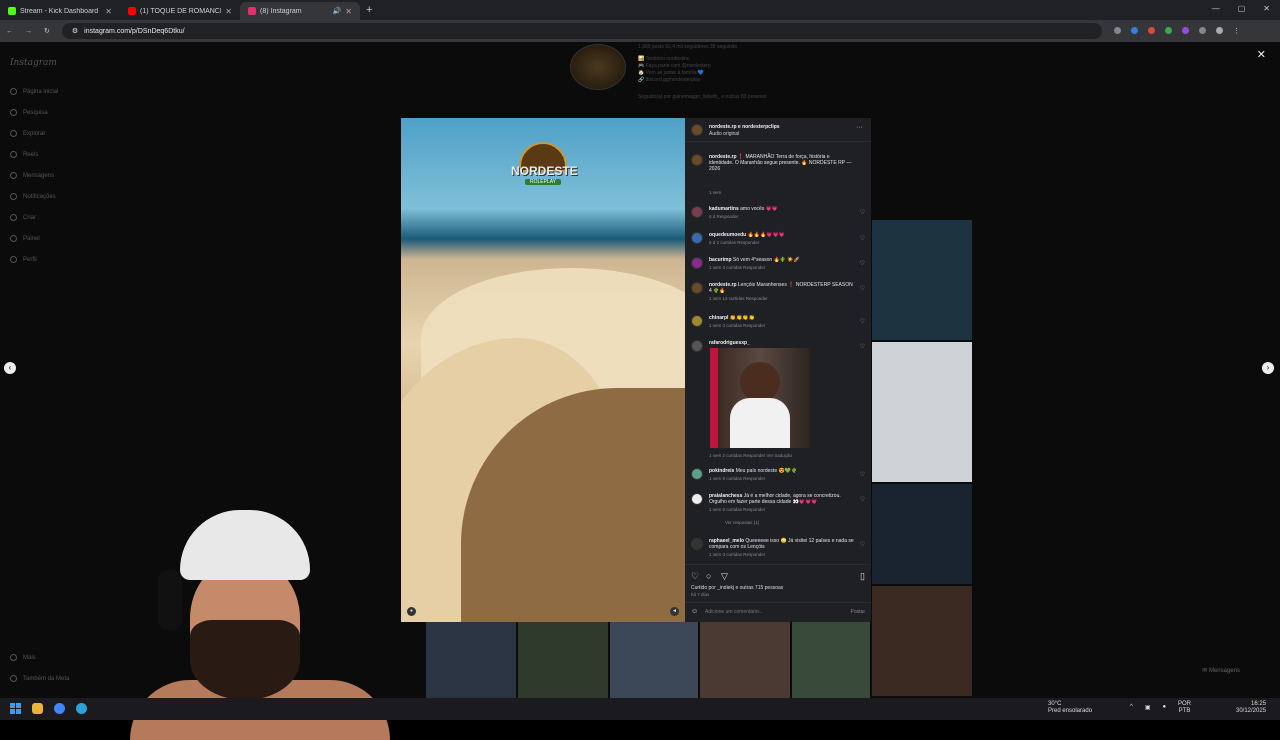 The image size is (1280, 740). I want to click on weather-widget: 30°C Pred ensolarado, so click(1070, 708).